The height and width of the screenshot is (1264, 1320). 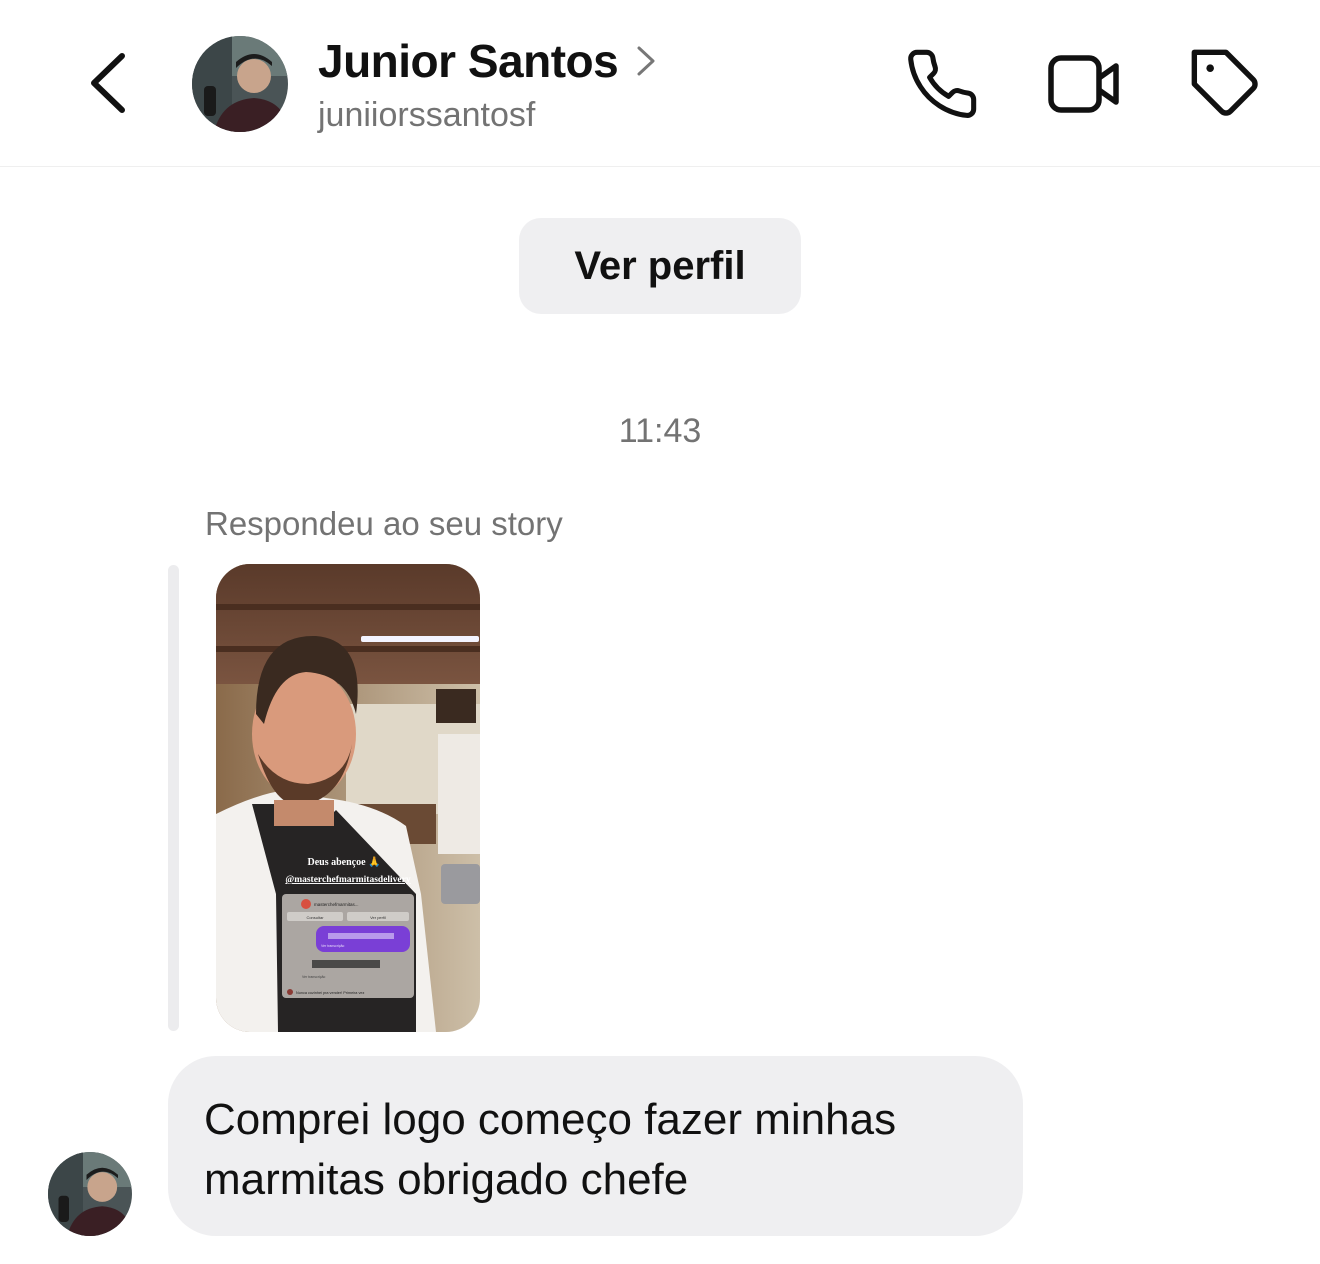 What do you see at coordinates (332, 946) in the screenshot?
I see `mini-chat-transcript-1: Ver transcrição` at bounding box center [332, 946].